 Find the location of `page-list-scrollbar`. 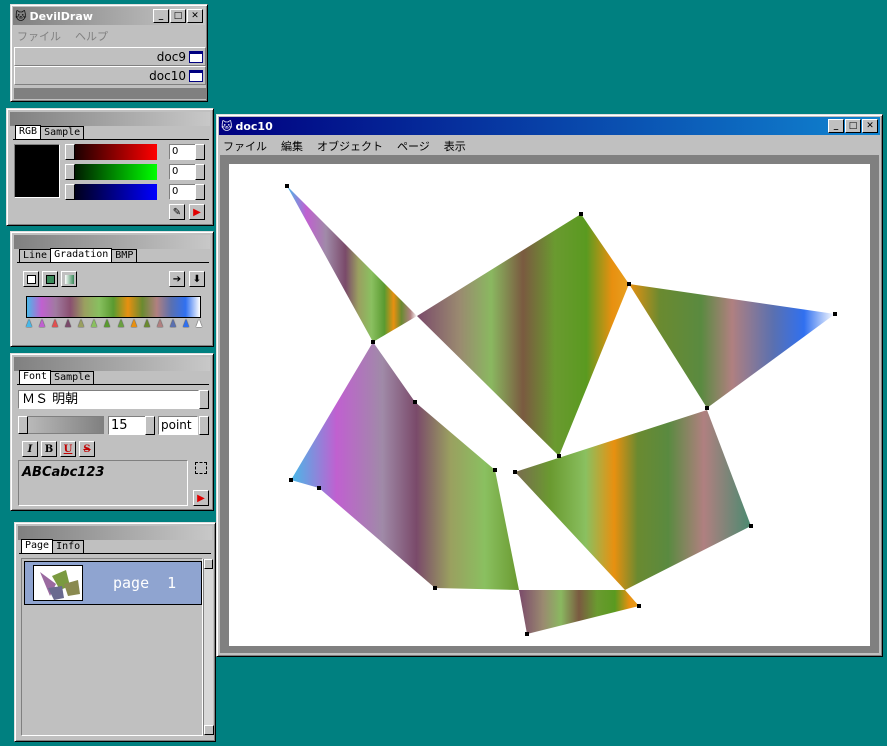

page-list-scrollbar is located at coordinates (208, 647).